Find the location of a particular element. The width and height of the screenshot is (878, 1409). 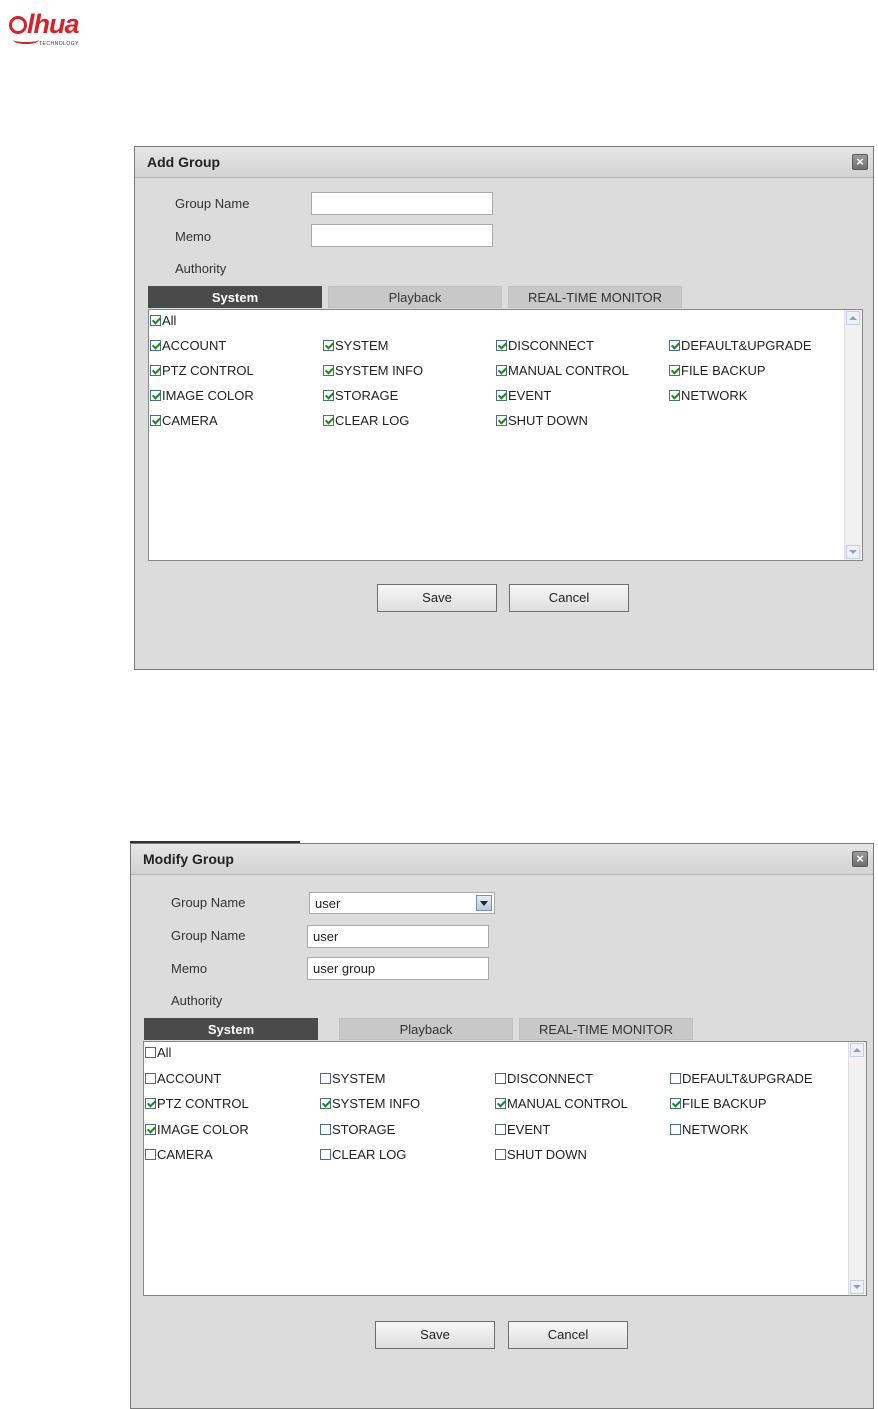

logo-swoosh-icon is located at coordinates (26, 40).